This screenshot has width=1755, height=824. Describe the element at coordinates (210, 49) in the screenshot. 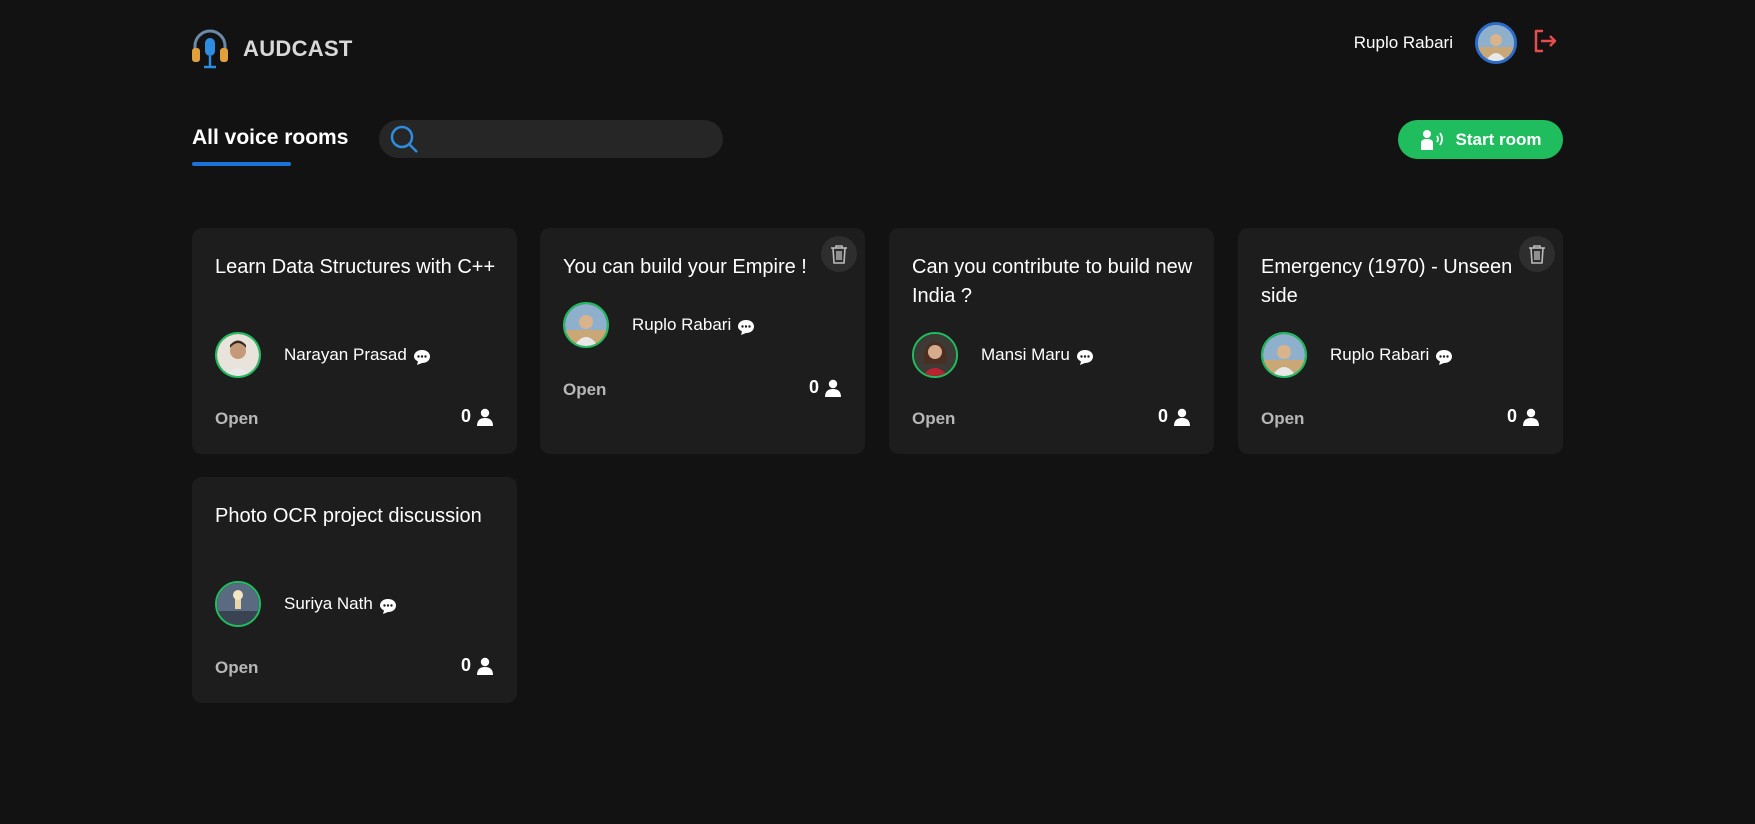

I see `headphones-mic-icon` at that location.